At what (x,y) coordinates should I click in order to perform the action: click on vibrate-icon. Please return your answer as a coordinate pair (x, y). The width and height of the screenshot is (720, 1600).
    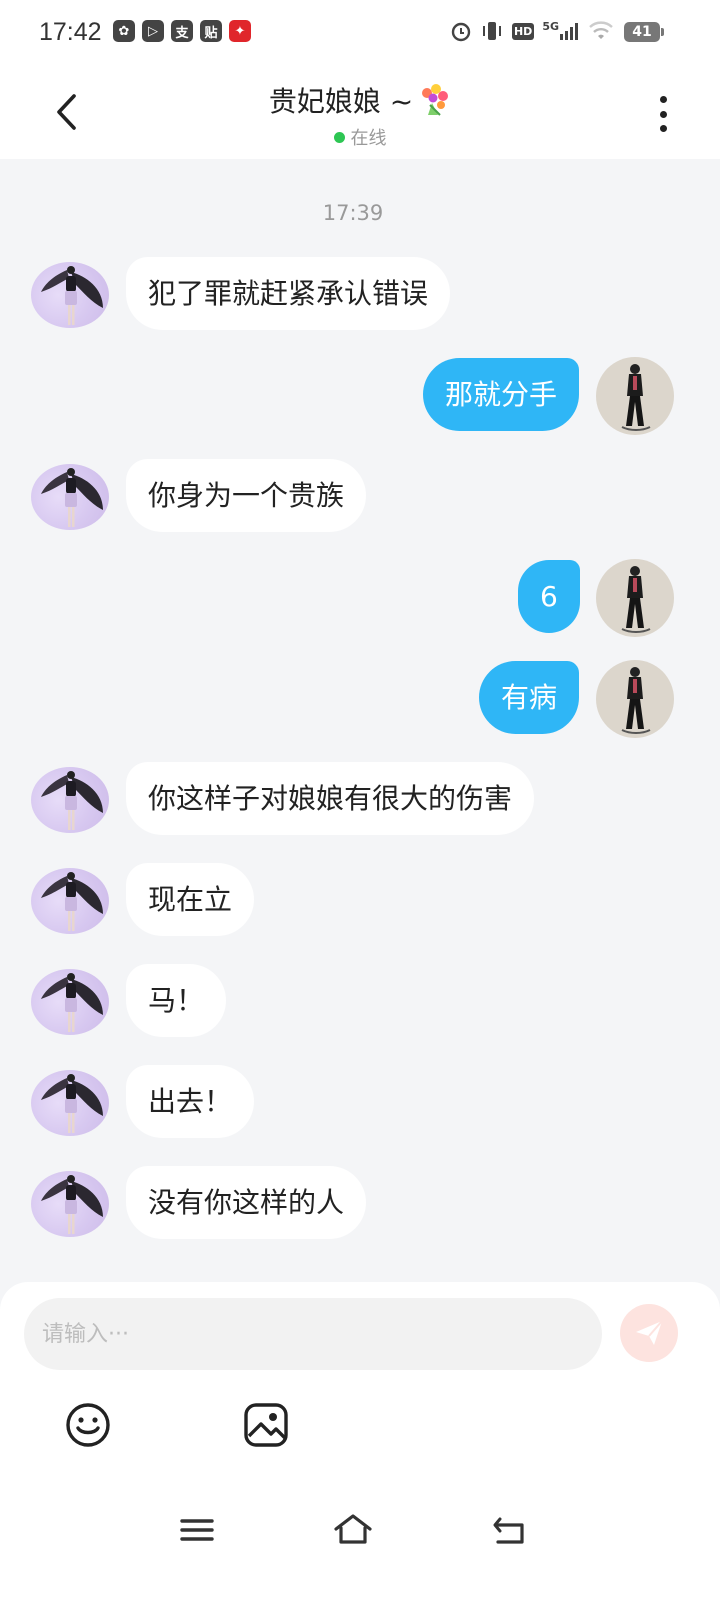
    Looking at the image, I should click on (492, 31).